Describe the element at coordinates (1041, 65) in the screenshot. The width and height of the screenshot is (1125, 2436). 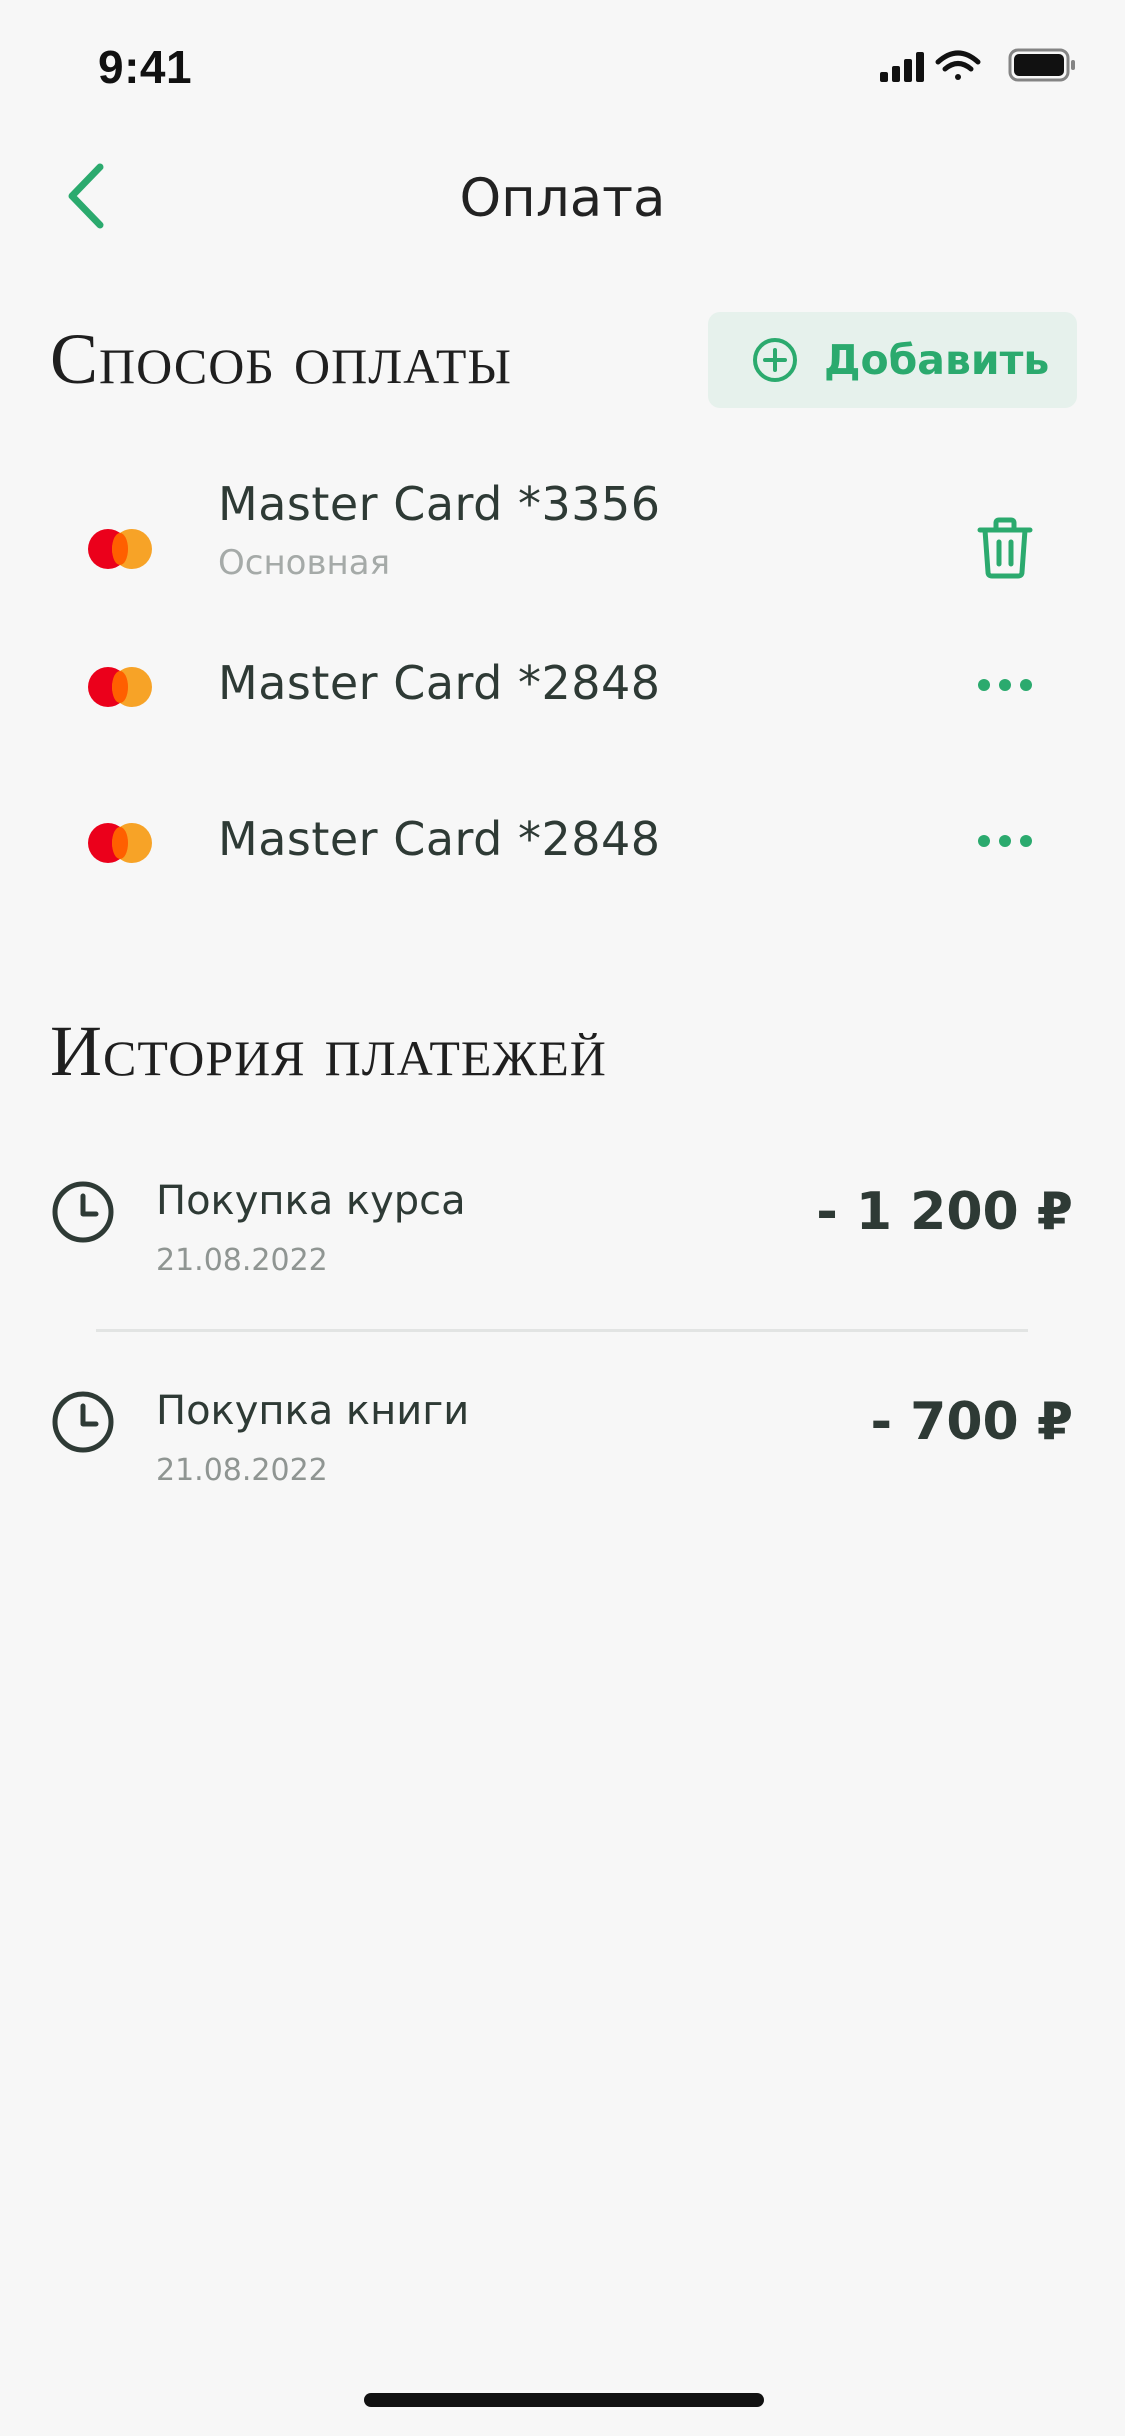
I see `battery-icon` at that location.